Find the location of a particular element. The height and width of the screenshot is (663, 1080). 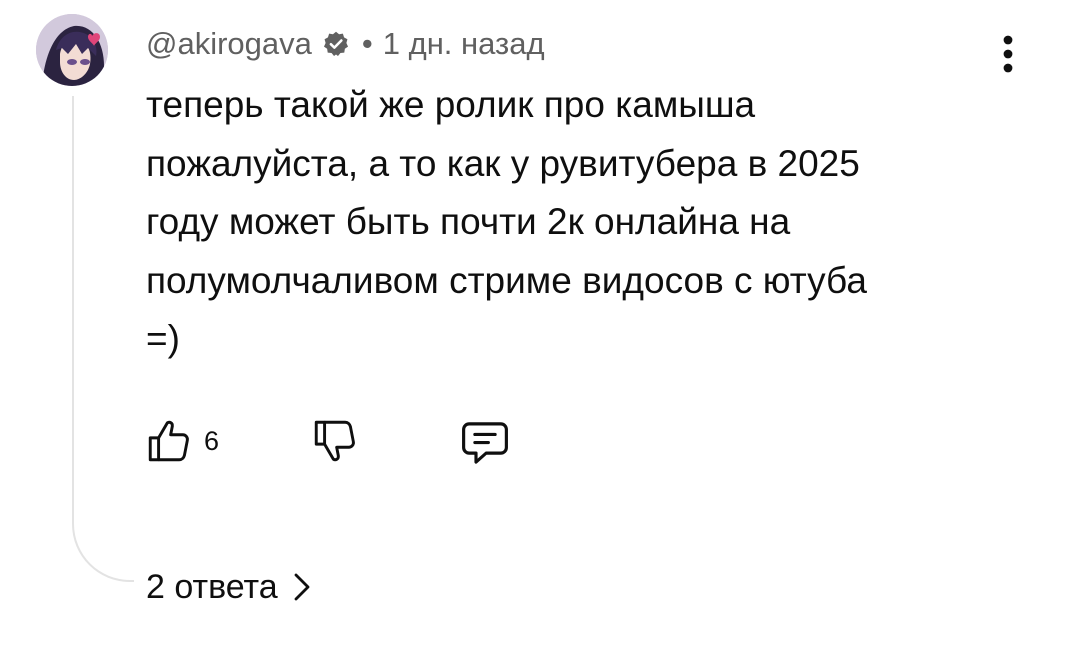

thumb-up-icon is located at coordinates (168, 441).